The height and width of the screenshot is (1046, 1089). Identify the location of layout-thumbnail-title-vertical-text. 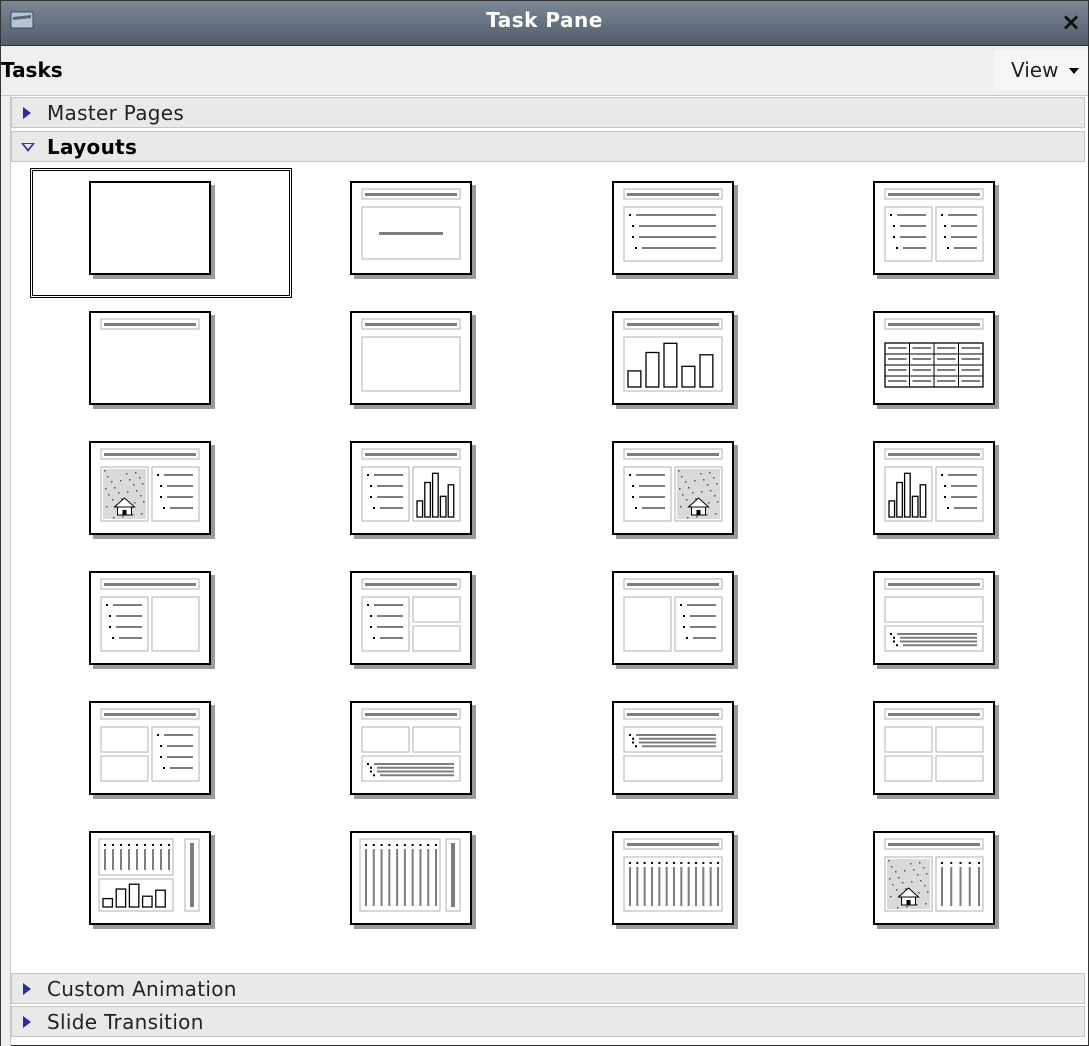
(673, 878).